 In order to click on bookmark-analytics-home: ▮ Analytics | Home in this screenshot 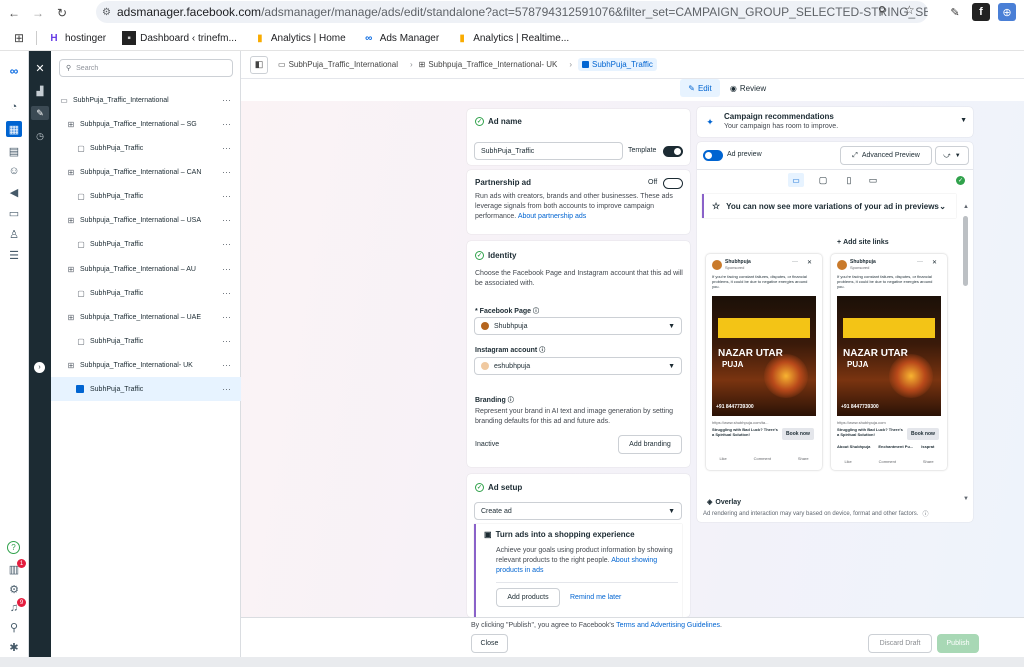, I will do `click(299, 38)`.